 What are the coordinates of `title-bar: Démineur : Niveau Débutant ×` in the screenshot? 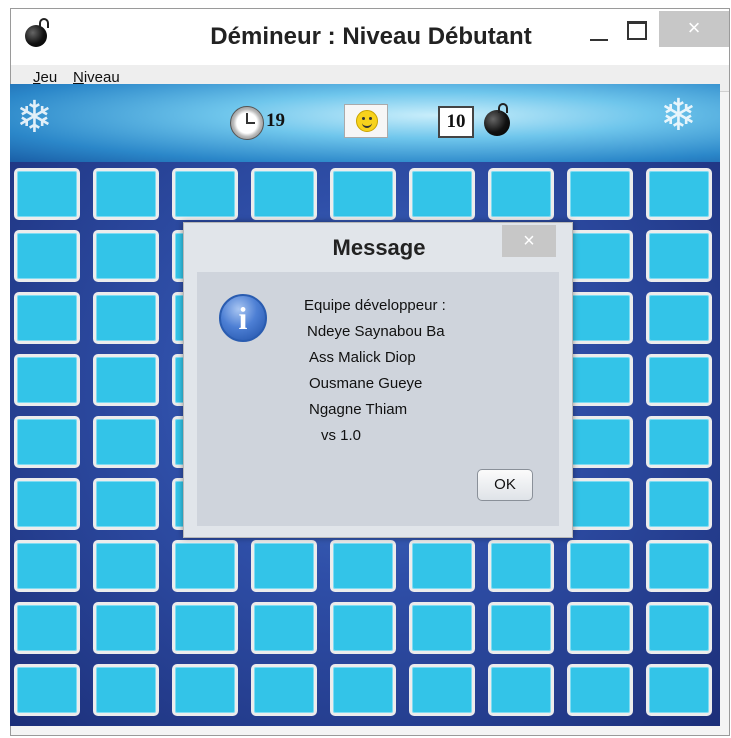 It's located at (370, 37).